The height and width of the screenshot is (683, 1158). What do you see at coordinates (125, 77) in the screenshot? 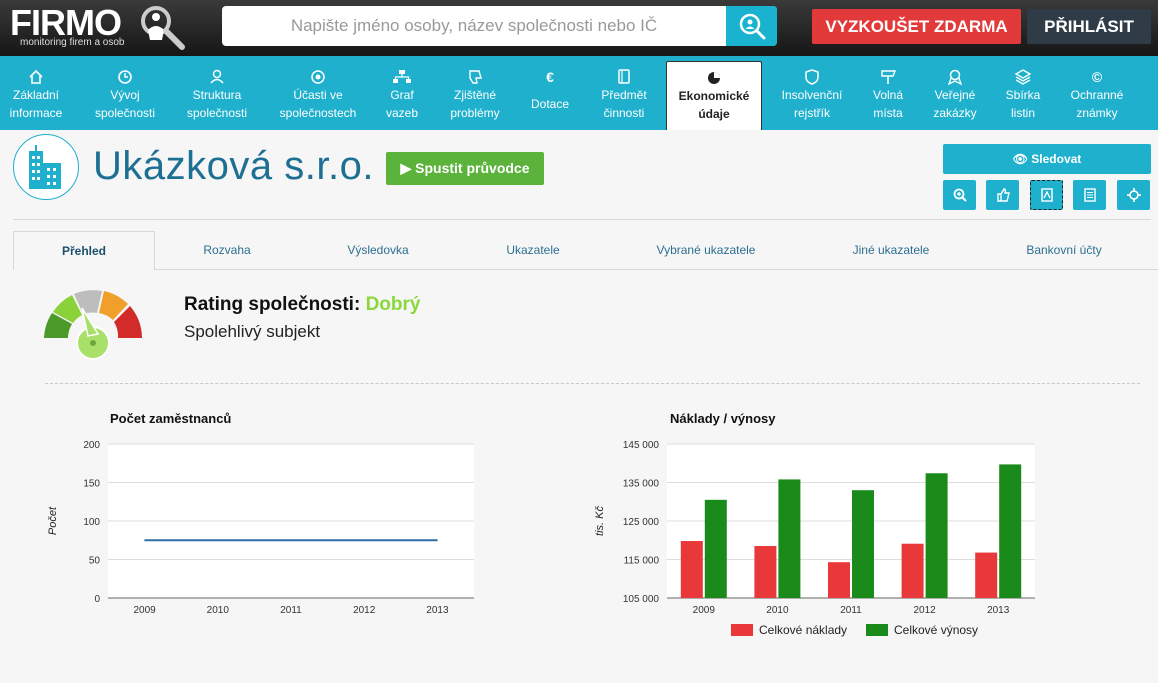
I see `clock-icon` at bounding box center [125, 77].